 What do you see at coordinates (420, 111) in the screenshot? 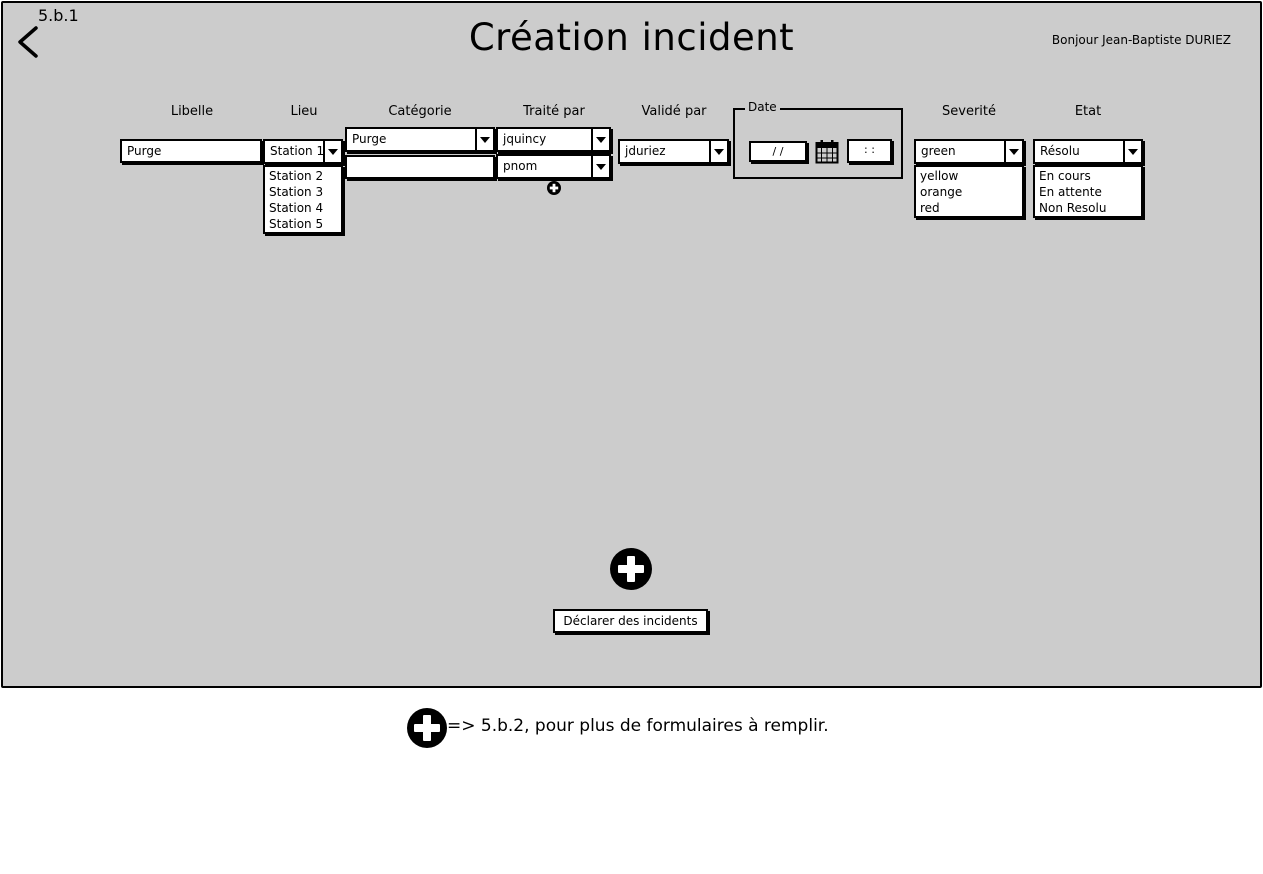
I see `label-categorie: Catégorie` at bounding box center [420, 111].